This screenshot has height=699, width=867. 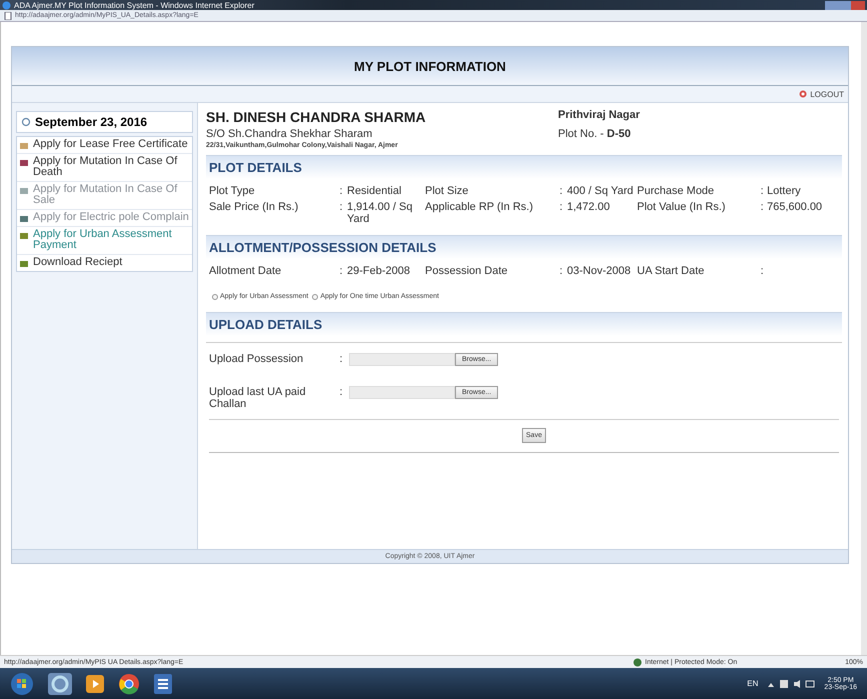 What do you see at coordinates (104, 241) in the screenshot?
I see `sidebar-item: Apply for Urban Assessment Payment` at bounding box center [104, 241].